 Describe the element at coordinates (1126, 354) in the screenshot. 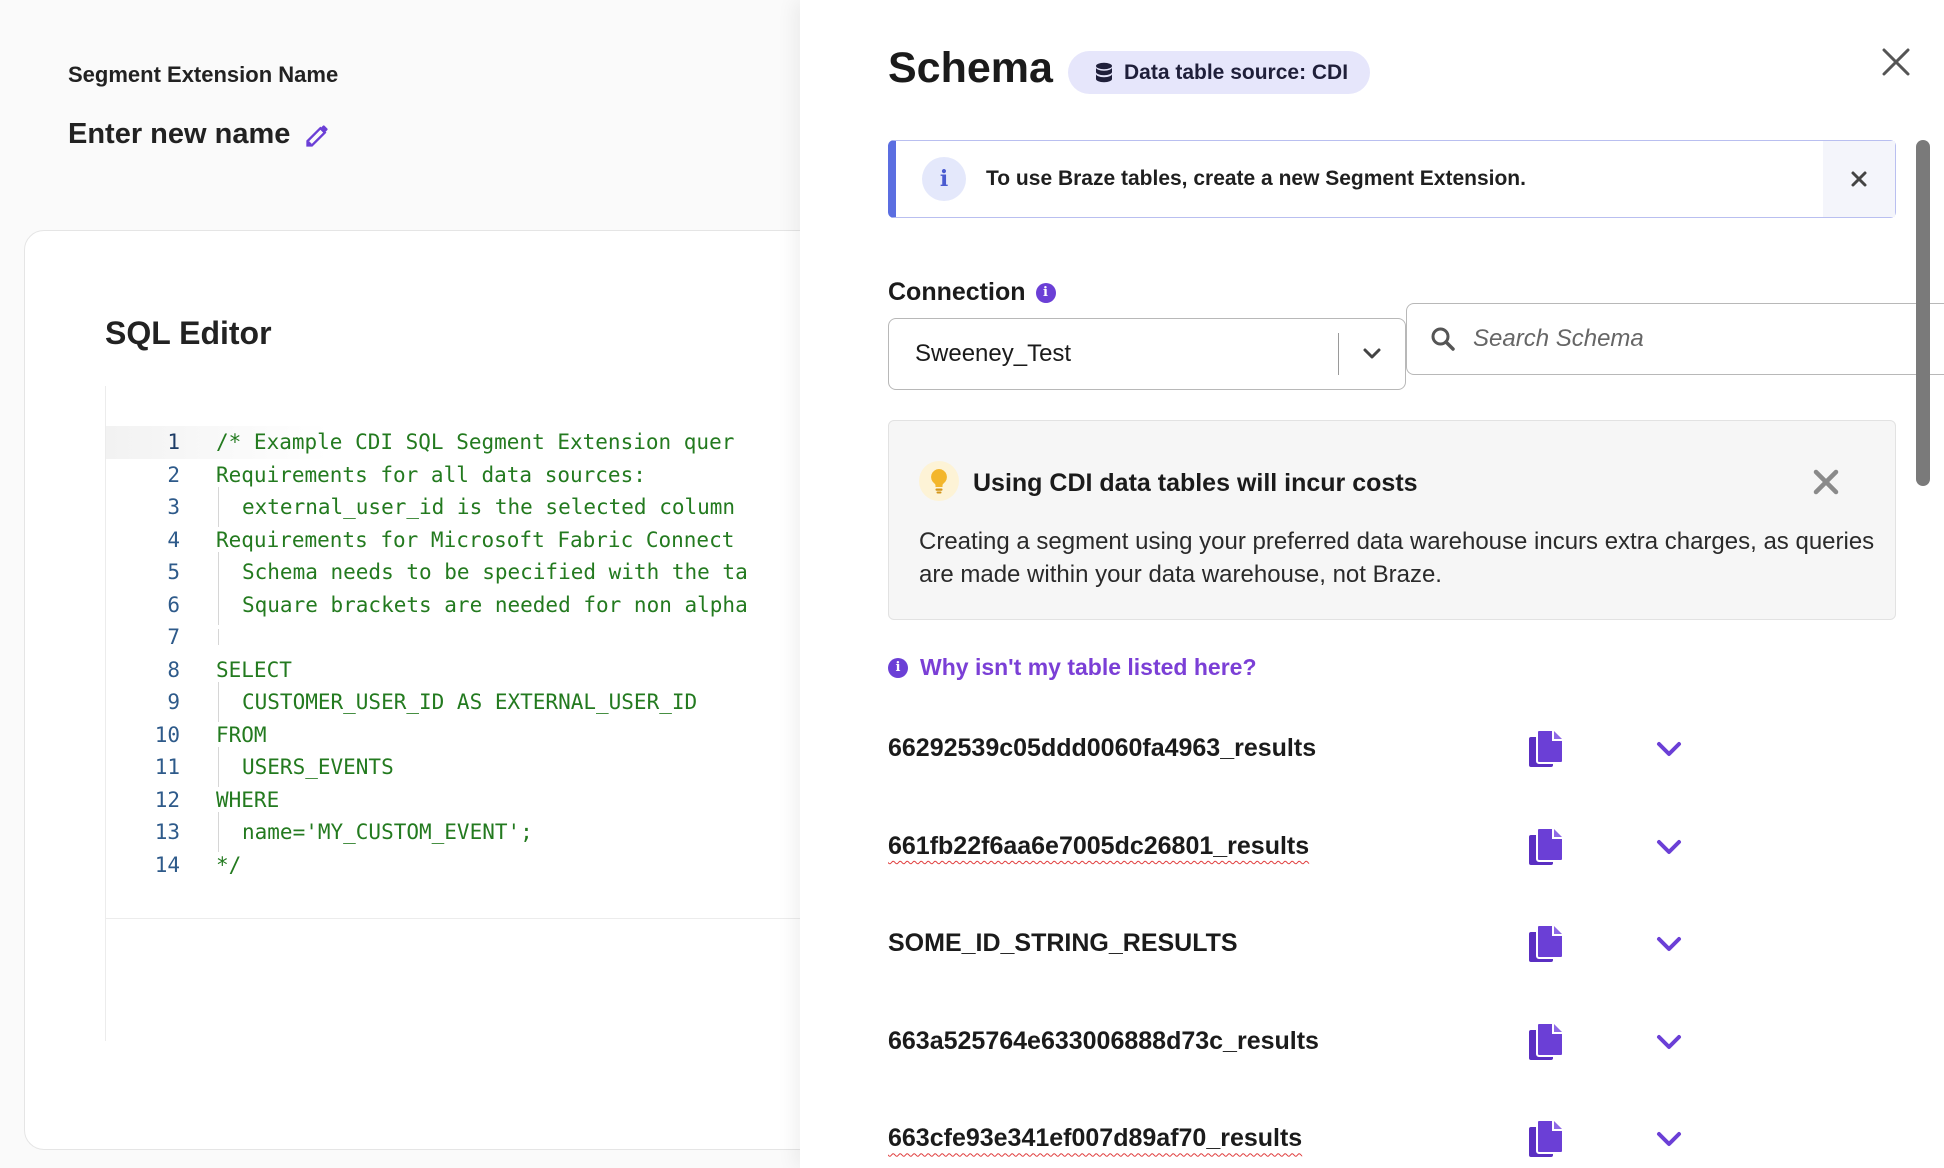

I see `connection-selected-value: Sweeney_Test` at that location.